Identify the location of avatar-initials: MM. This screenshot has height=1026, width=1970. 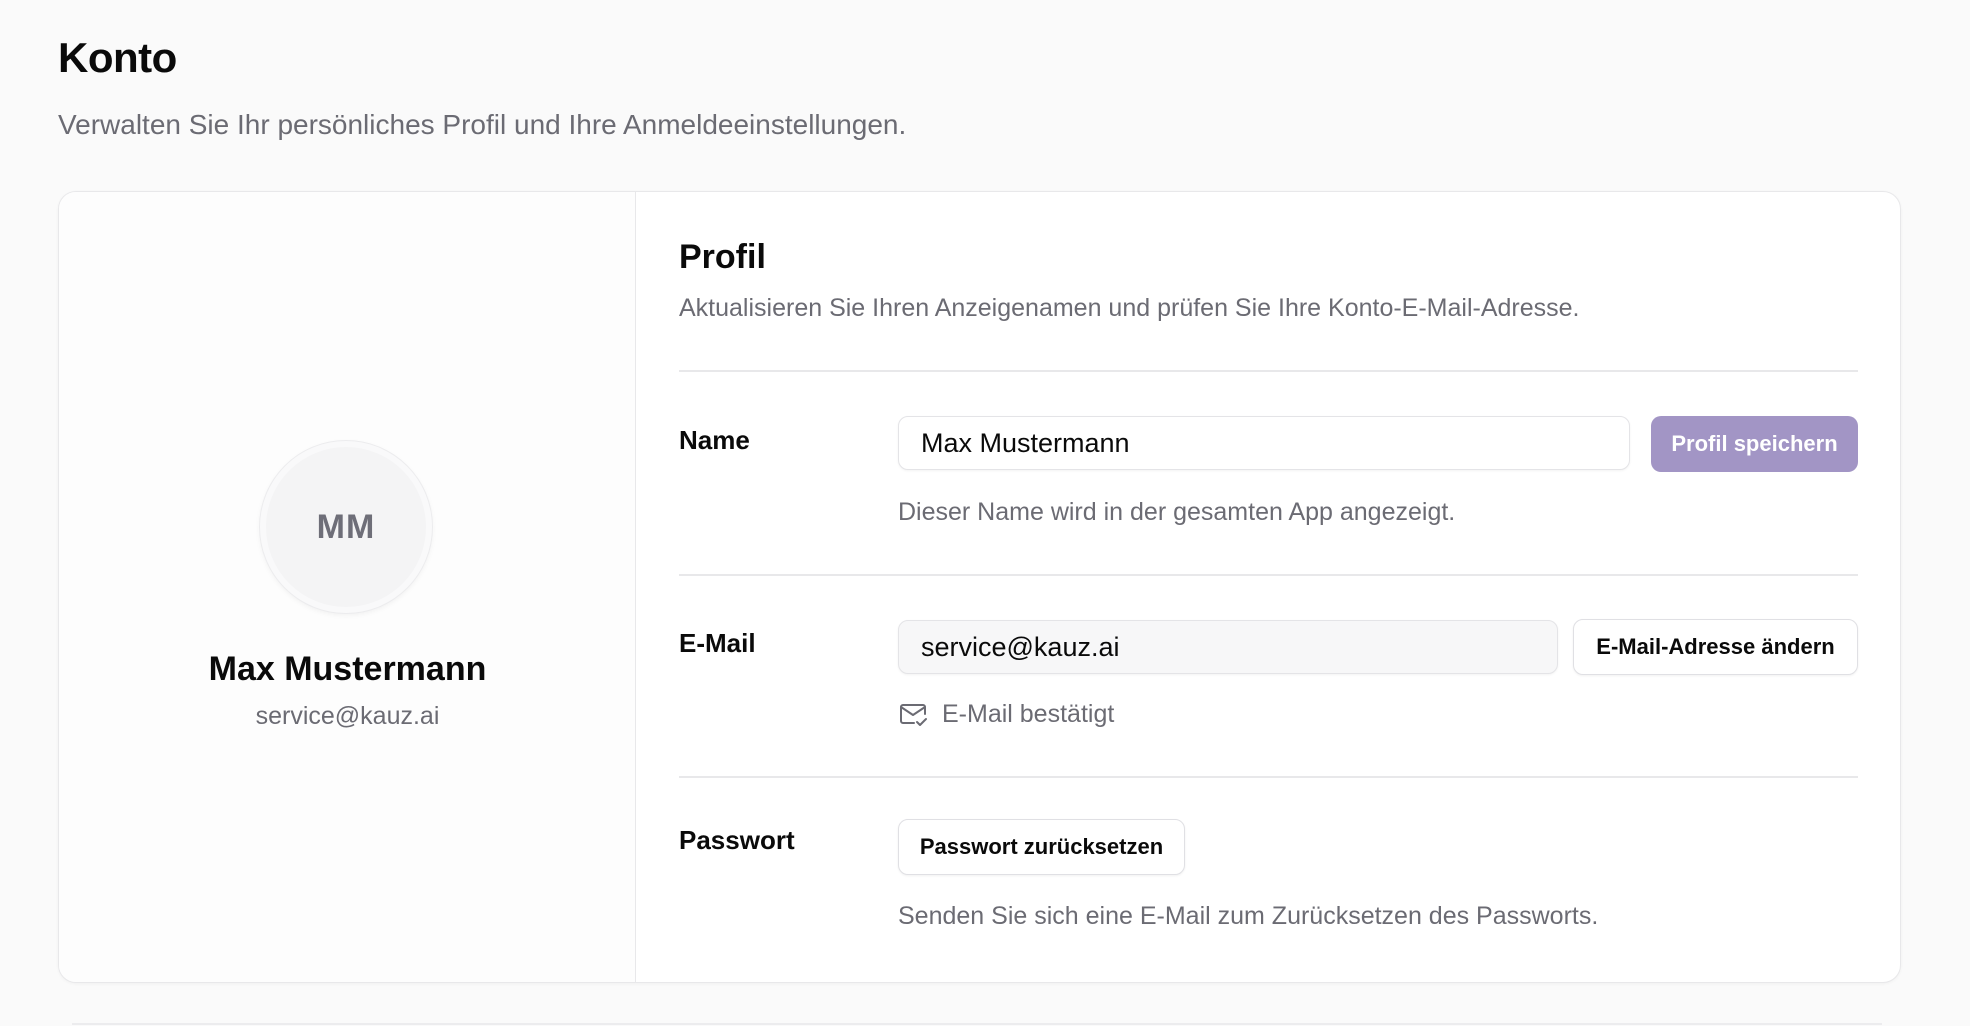
(346, 526).